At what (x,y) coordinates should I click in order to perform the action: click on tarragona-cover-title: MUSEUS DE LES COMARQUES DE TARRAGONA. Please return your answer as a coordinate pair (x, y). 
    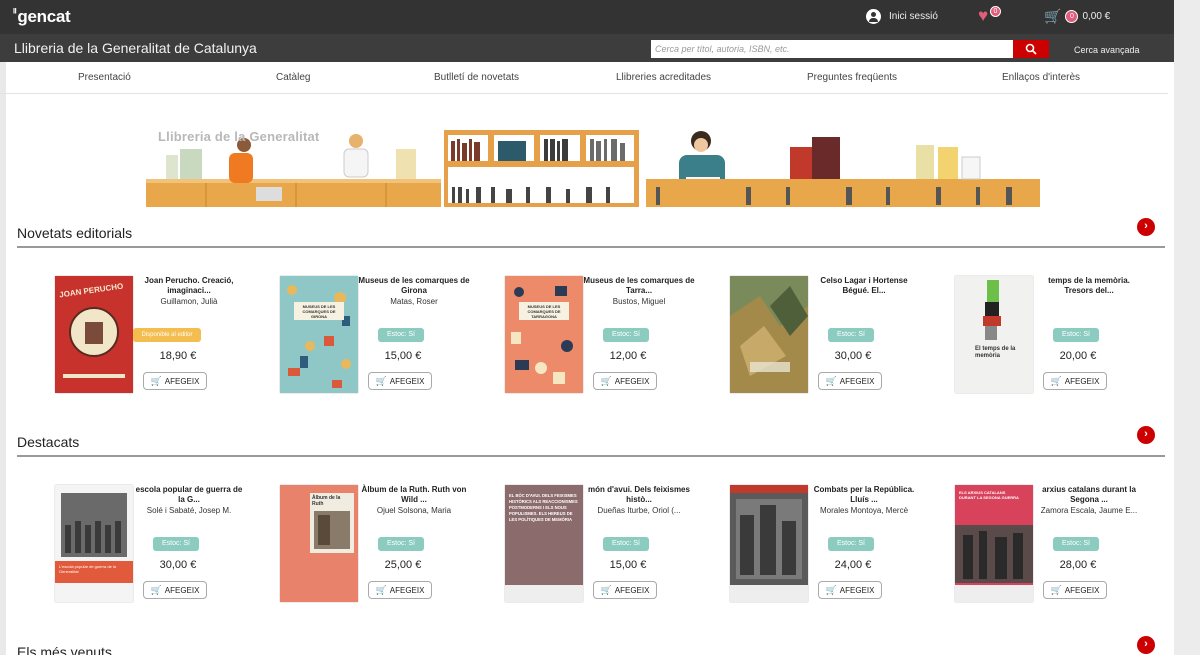
    Looking at the image, I should click on (544, 311).